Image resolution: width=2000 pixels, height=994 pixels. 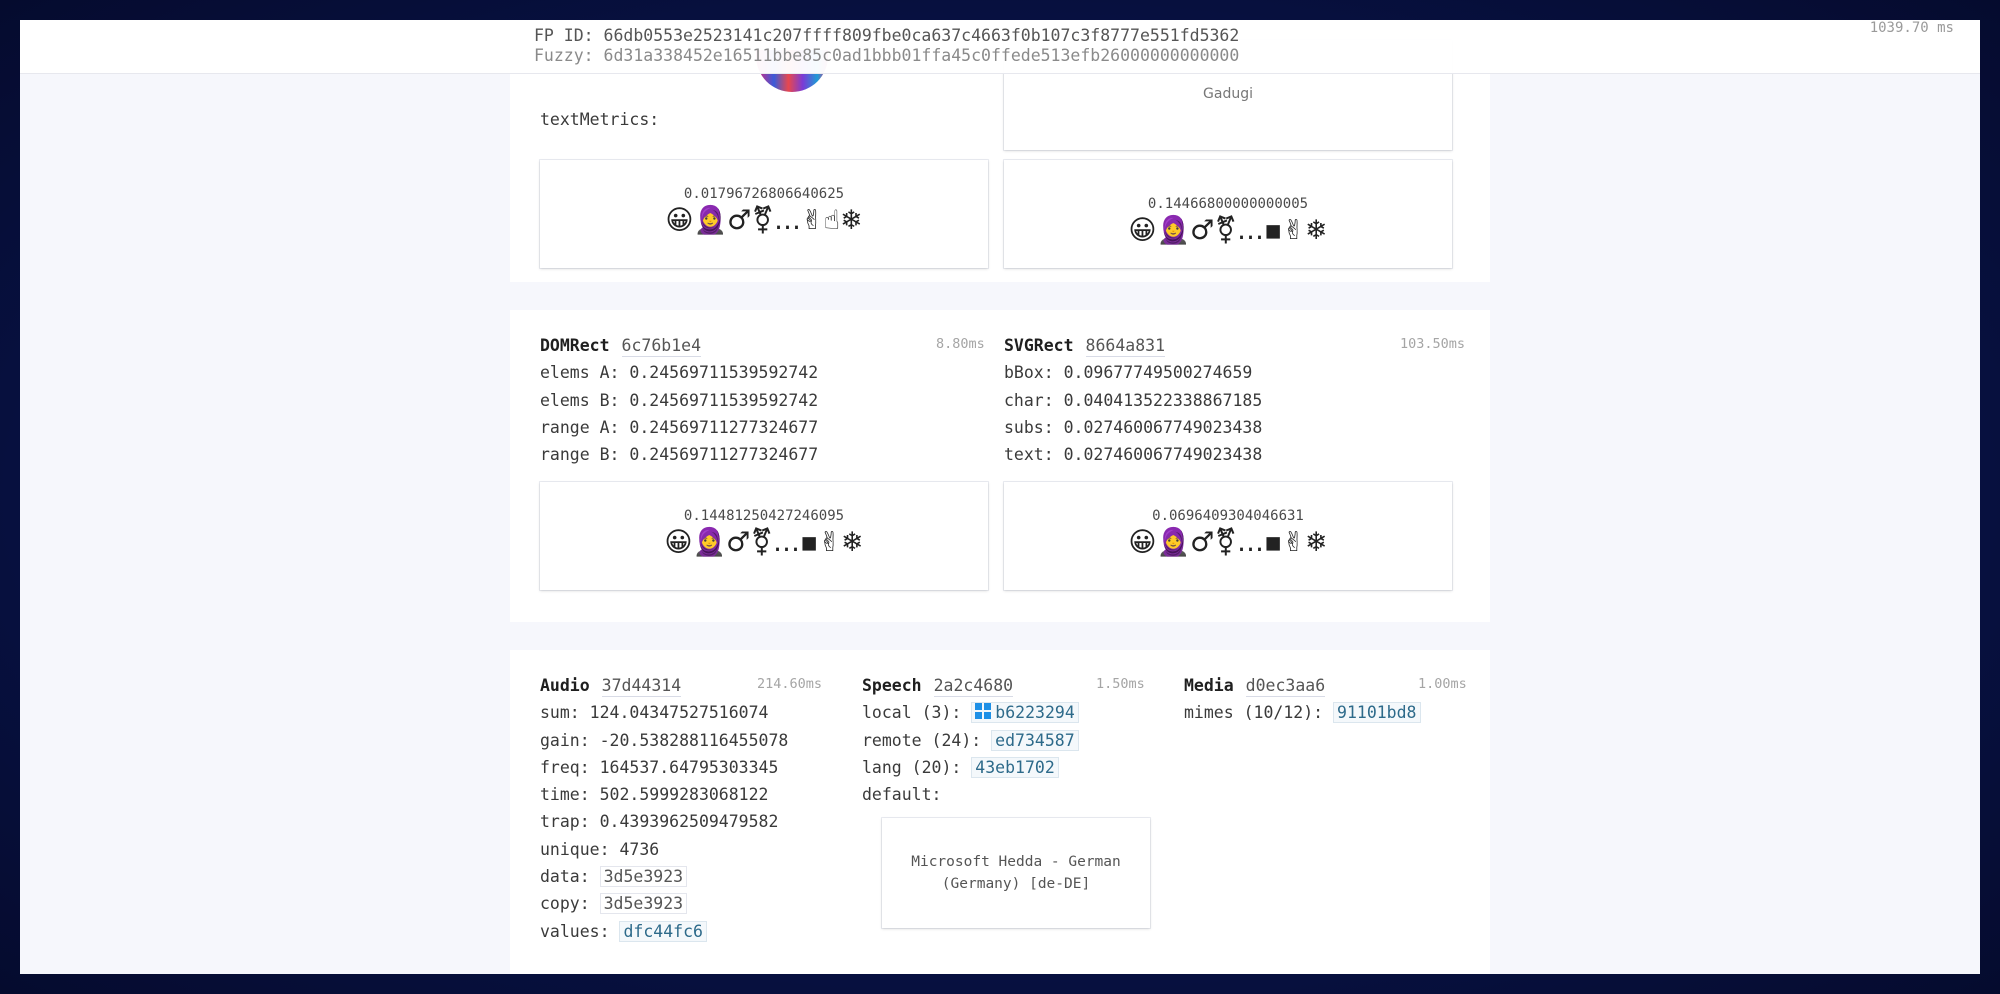 What do you see at coordinates (1377, 713) in the screenshot?
I see `media-mimes-link: 91101bd8` at bounding box center [1377, 713].